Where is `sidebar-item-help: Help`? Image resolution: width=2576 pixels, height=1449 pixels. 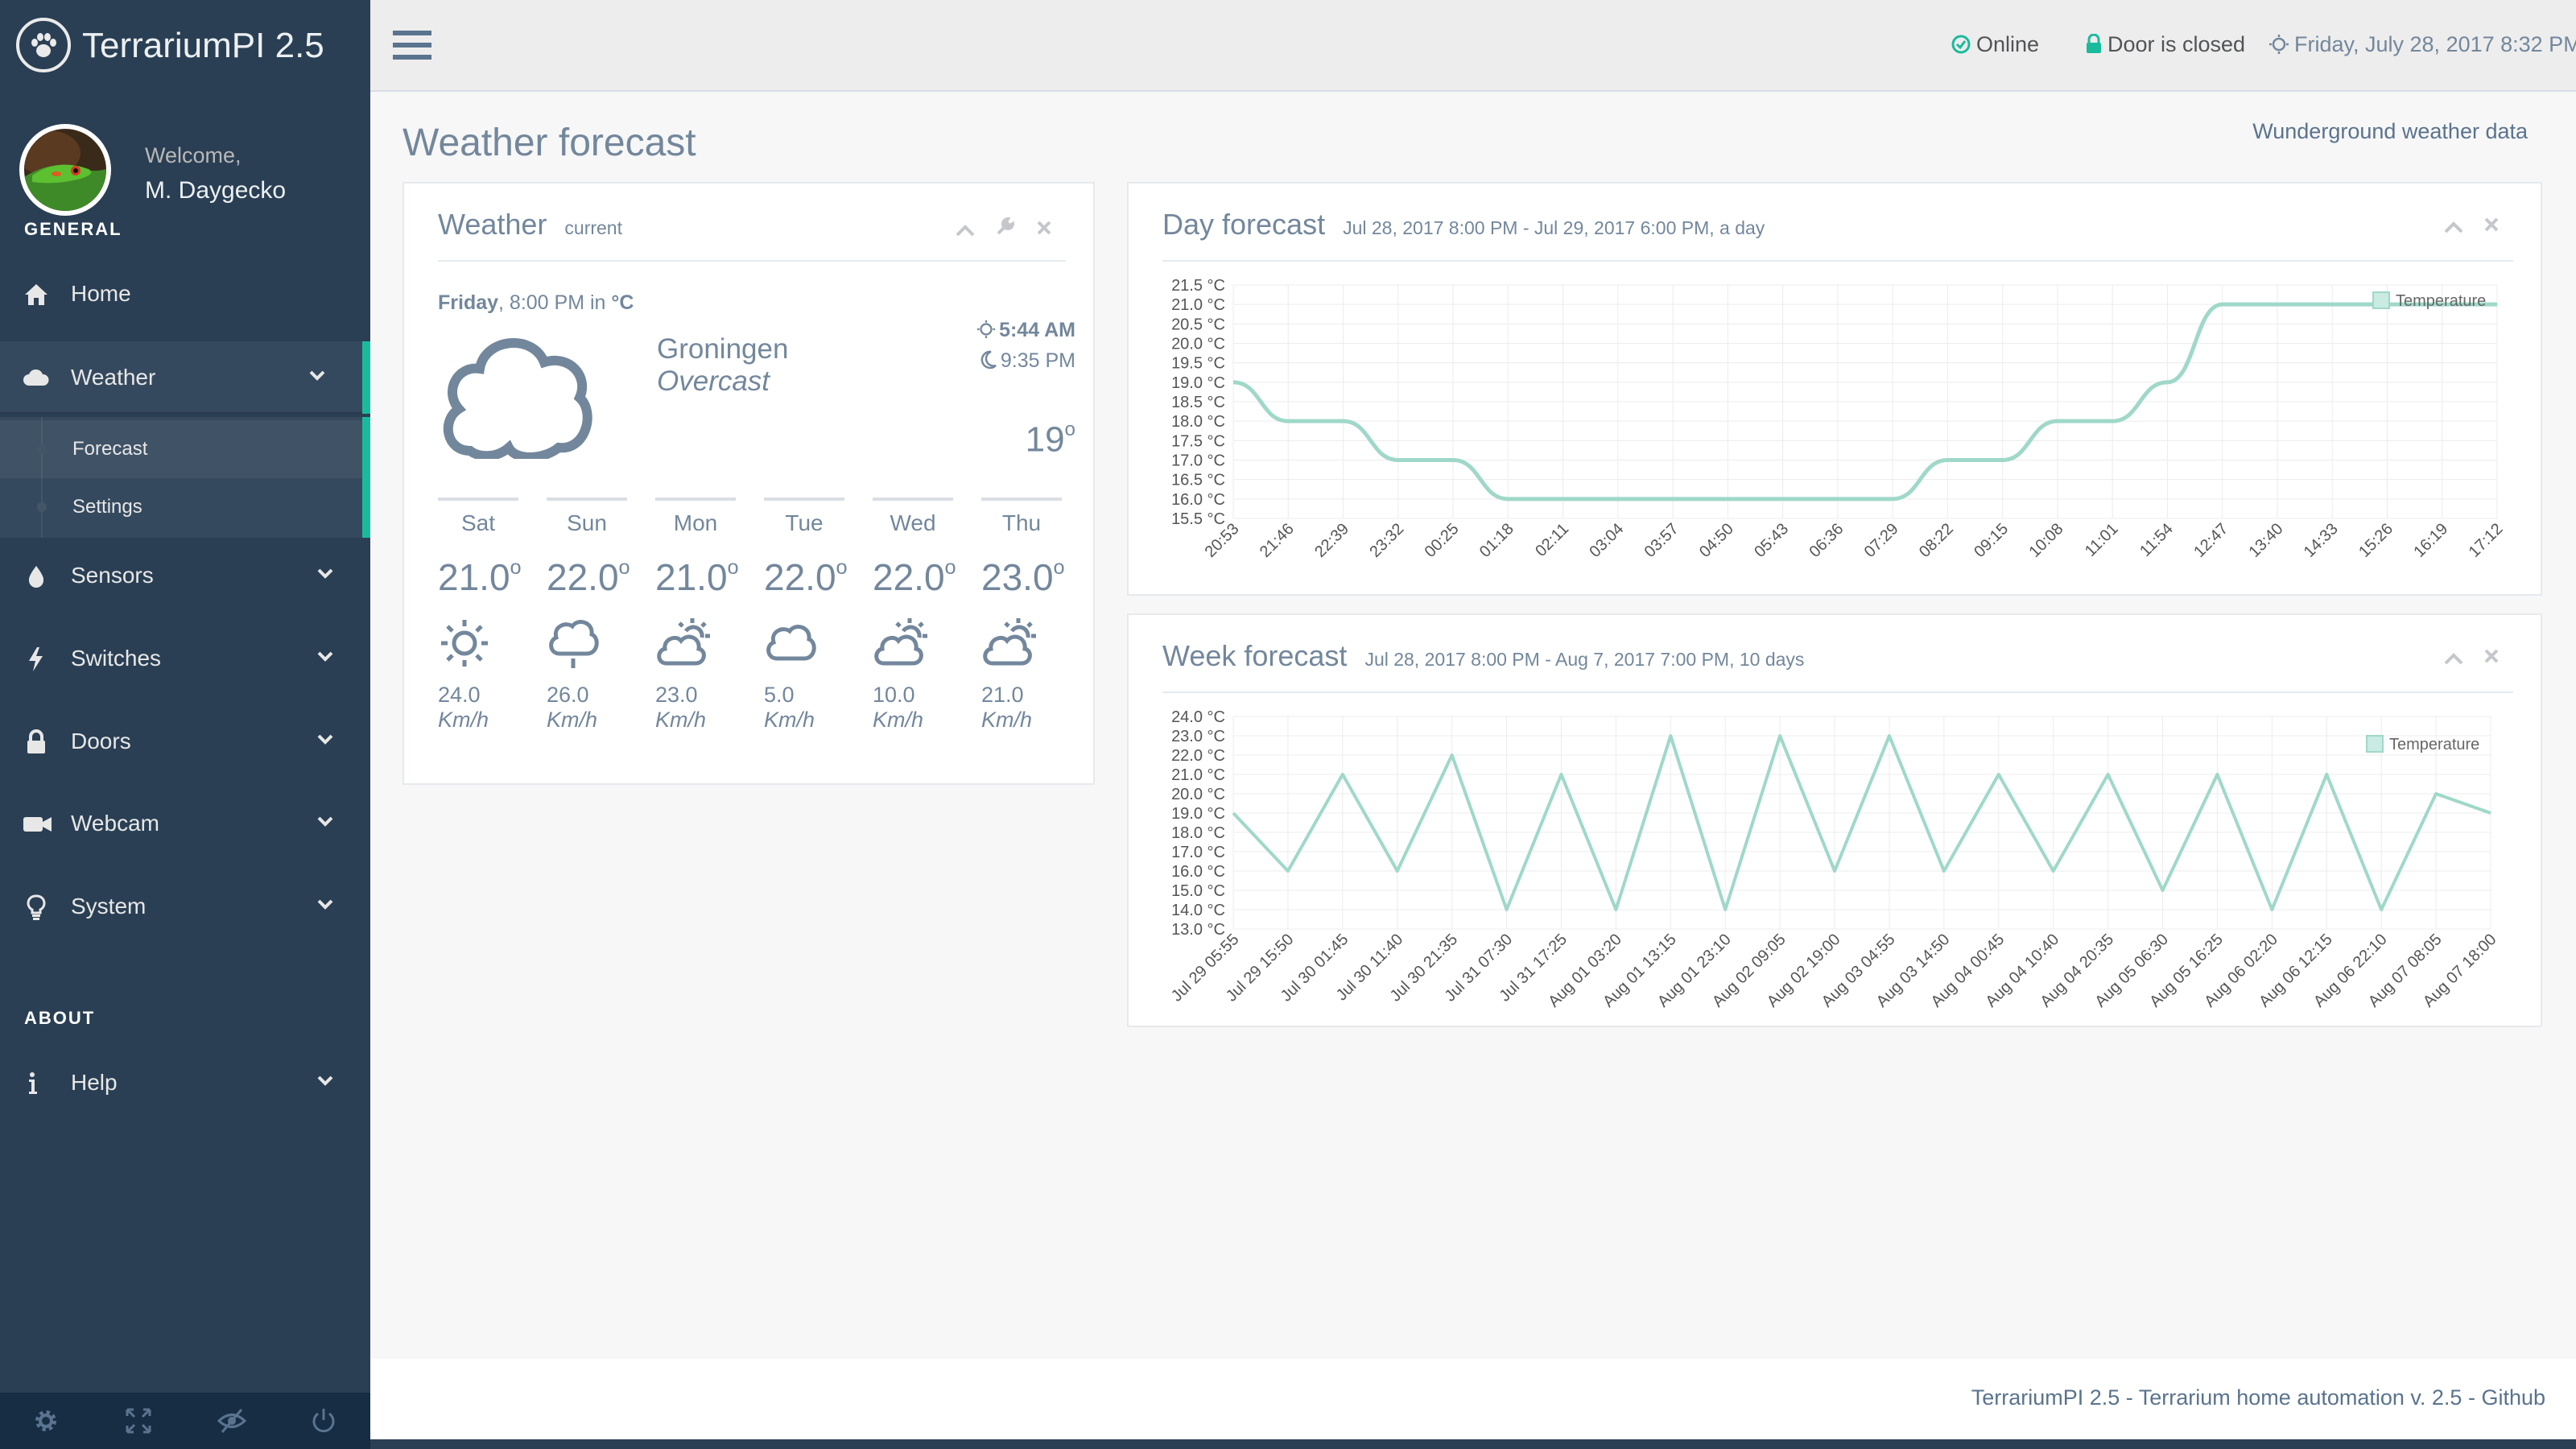
sidebar-item-help: Help is located at coordinates (185, 1082).